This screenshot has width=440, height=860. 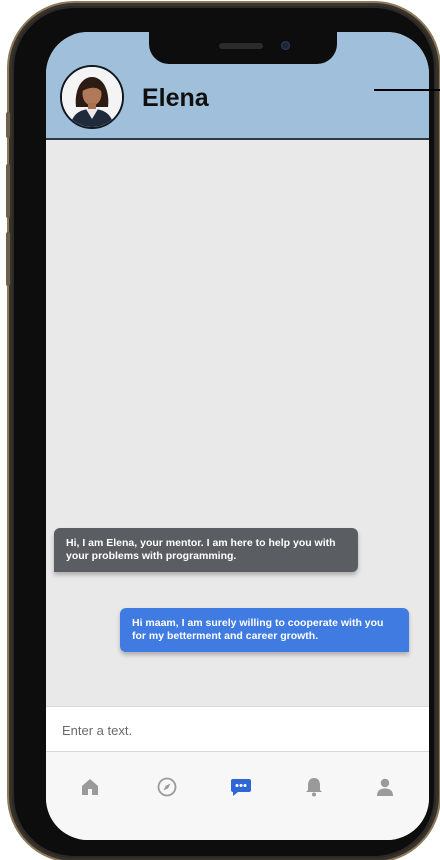 I want to click on compass-icon, so click(x=167, y=787).